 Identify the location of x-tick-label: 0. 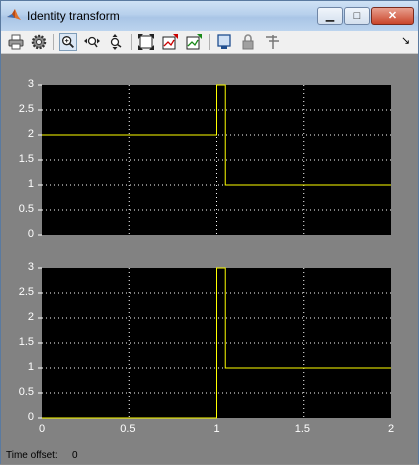
(42, 429).